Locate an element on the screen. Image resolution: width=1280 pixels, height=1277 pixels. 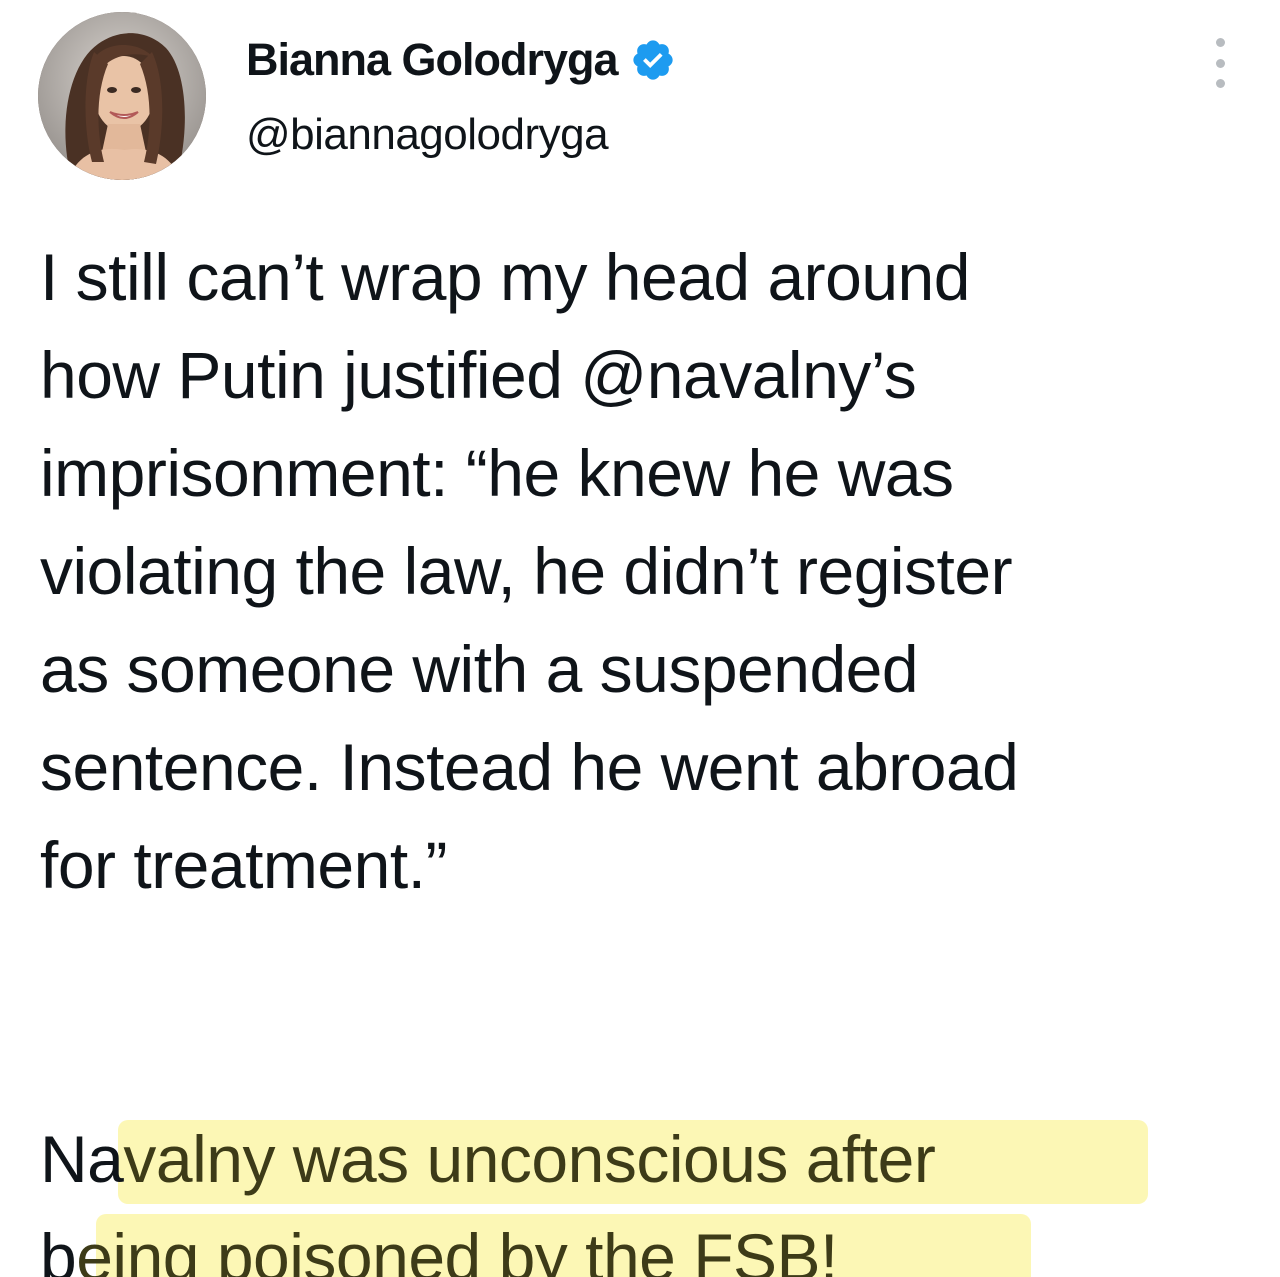
highlighted-line: Navalny was unconscious after is located at coordinates (650, 1159).